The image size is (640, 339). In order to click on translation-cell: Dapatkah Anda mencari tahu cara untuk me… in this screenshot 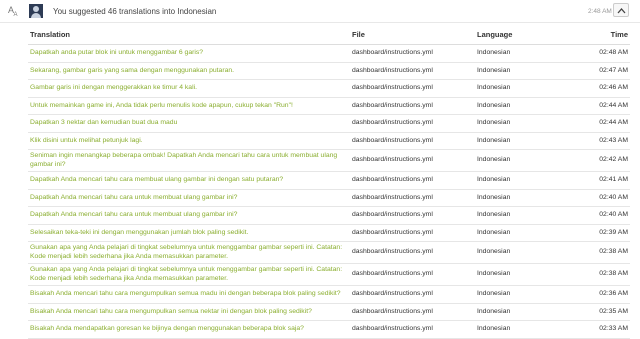, I will do `click(189, 198)`.